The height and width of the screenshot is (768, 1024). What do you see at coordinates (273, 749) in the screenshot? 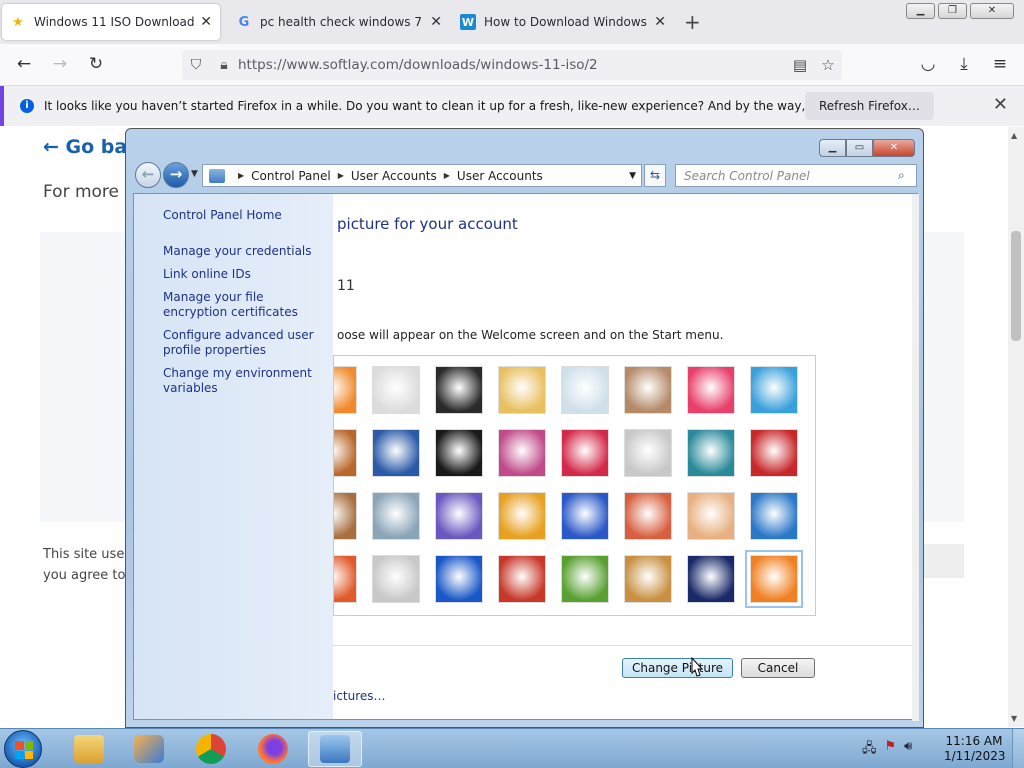
I see `taskbar-firefox` at bounding box center [273, 749].